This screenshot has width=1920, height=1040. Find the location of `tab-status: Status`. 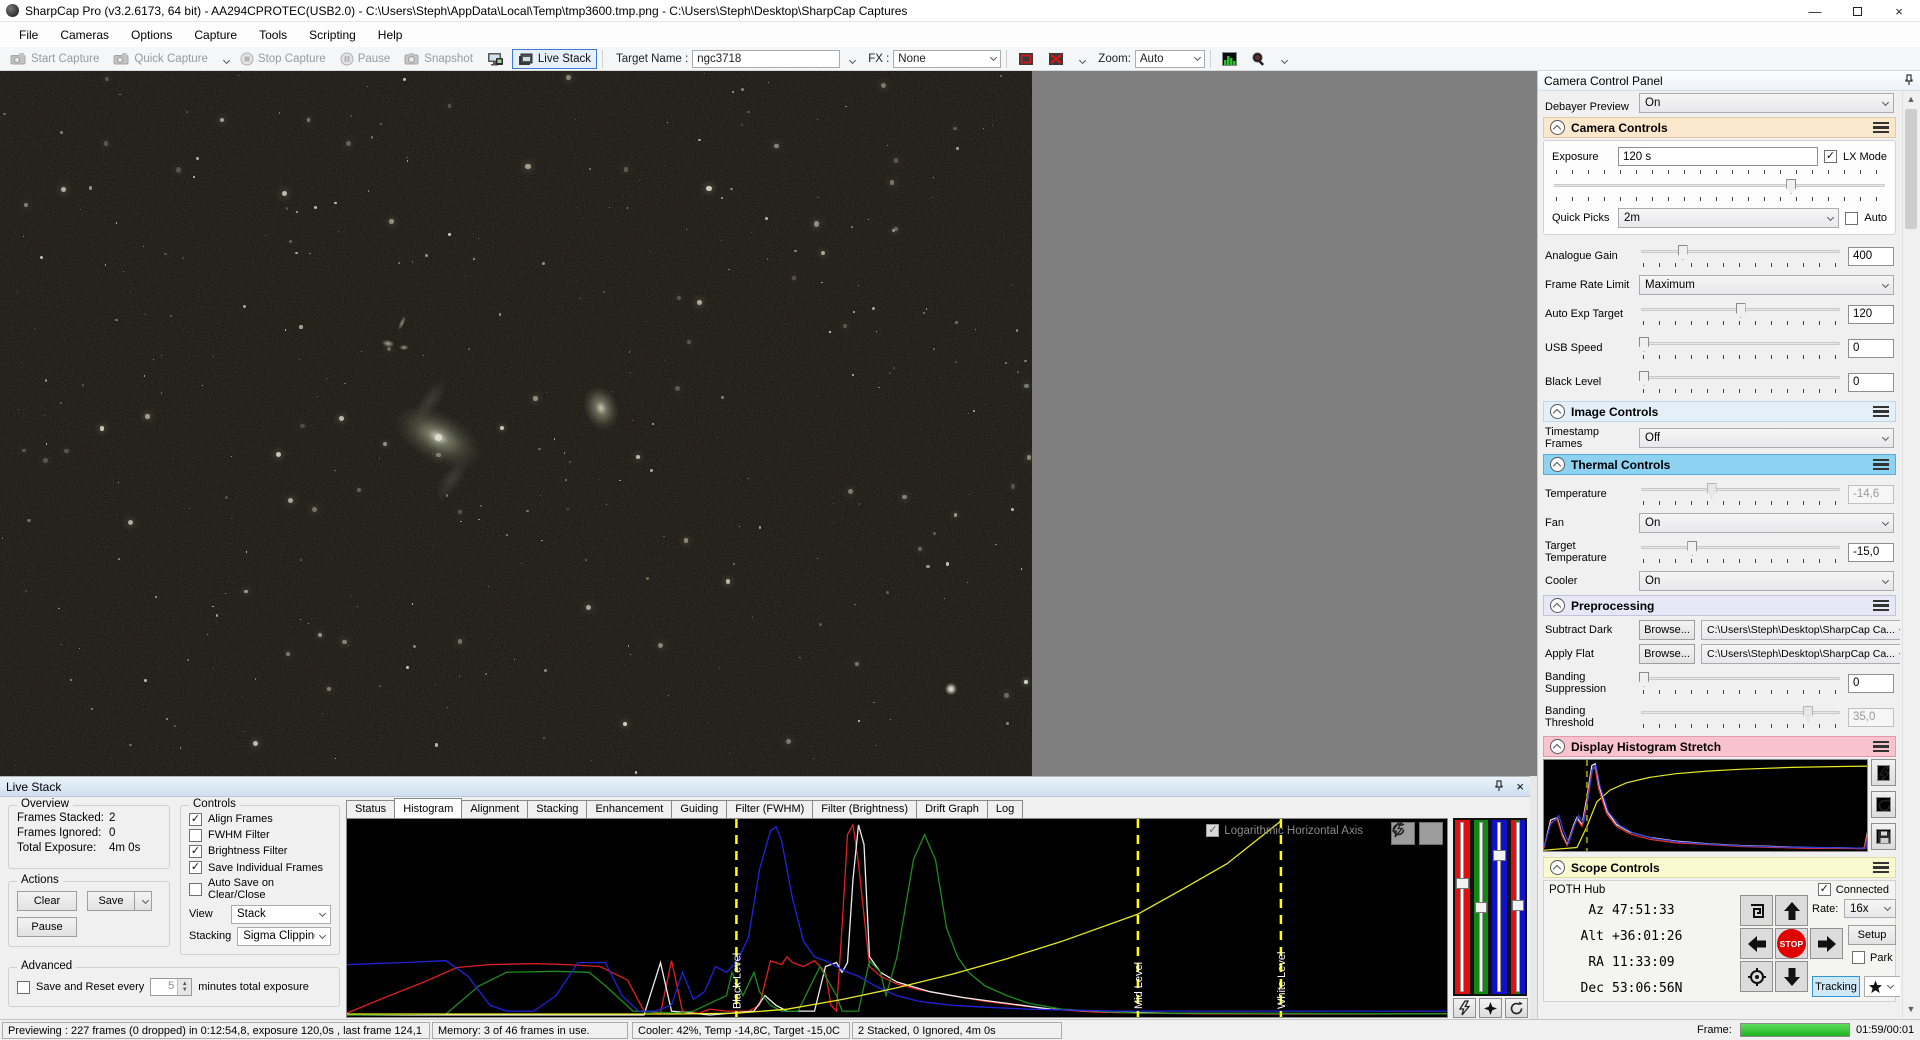

tab-status: Status is located at coordinates (371, 808).